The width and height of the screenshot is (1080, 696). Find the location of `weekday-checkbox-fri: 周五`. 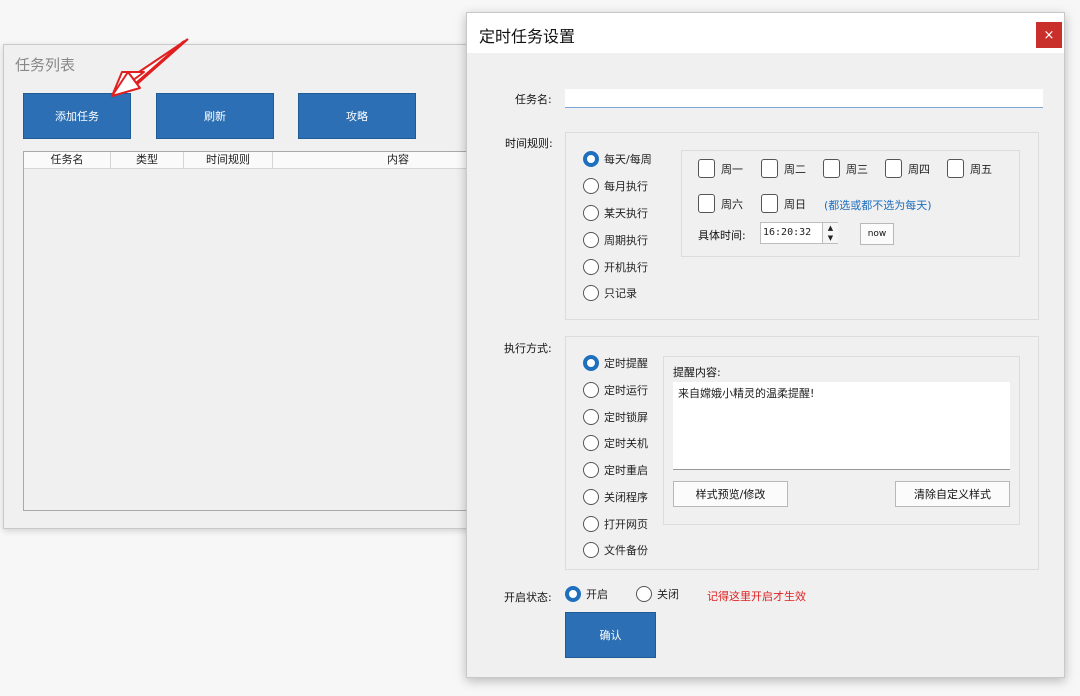

weekday-checkbox-fri: 周五 is located at coordinates (969, 168).